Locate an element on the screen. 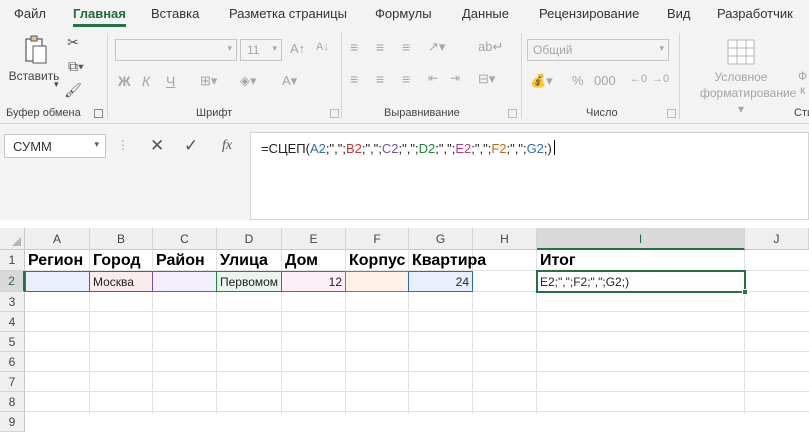 This screenshot has height=432, width=809. alignment-group-label: Выравнивание is located at coordinates (422, 113).